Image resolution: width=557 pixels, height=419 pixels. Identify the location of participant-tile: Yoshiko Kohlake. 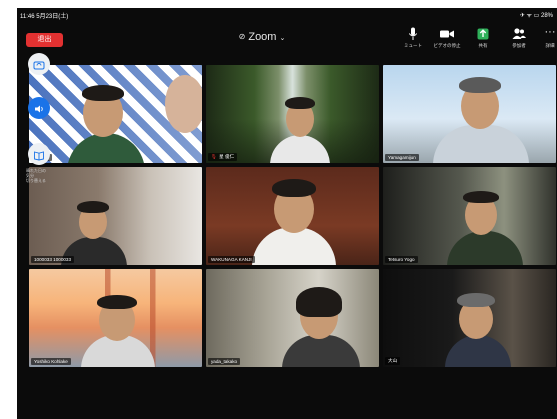
(115, 318).